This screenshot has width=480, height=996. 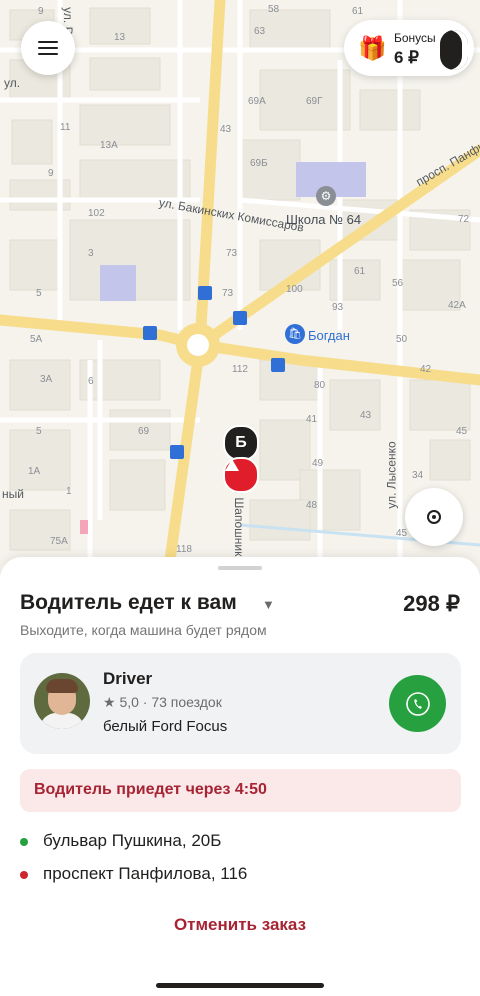 I want to click on house-number: 41, so click(x=312, y=419).